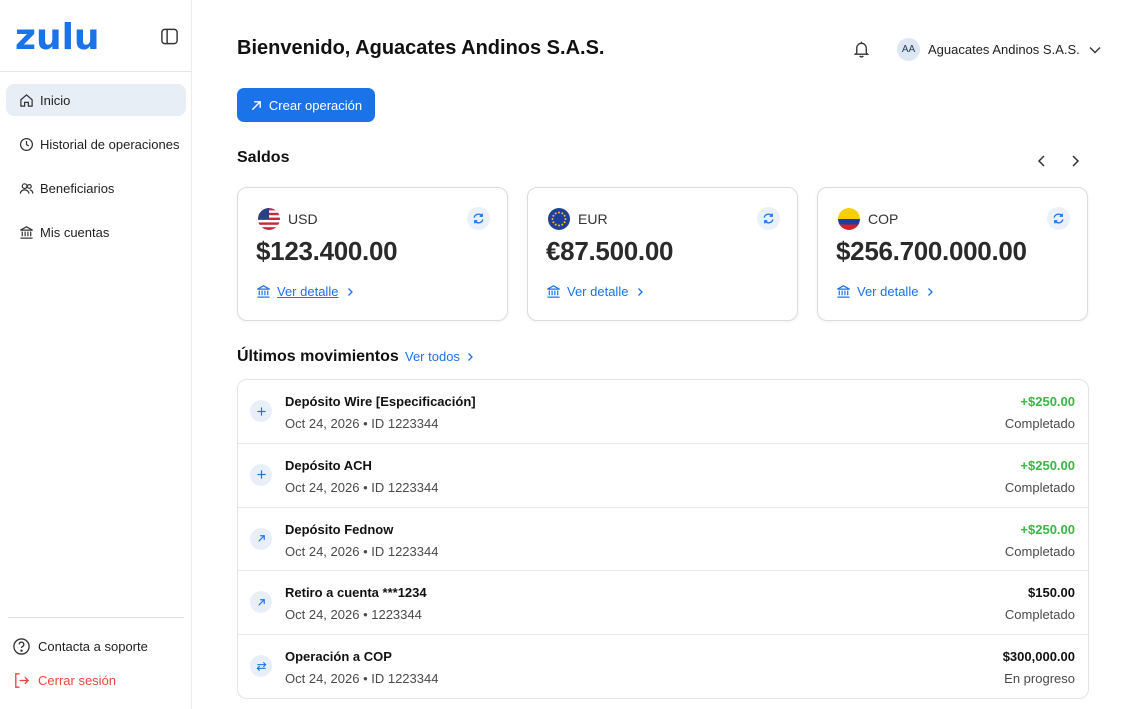 Image resolution: width=1132 pixels, height=709 pixels. Describe the element at coordinates (263, 157) in the screenshot. I see `balances-title: Saldos` at that location.